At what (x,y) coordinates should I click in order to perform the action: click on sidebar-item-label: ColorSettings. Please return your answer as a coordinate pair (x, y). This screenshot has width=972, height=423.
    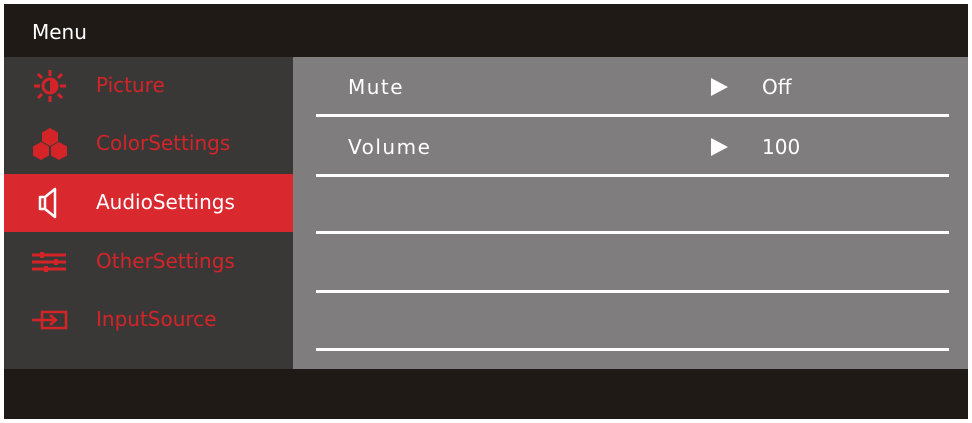
    Looking at the image, I should click on (163, 143).